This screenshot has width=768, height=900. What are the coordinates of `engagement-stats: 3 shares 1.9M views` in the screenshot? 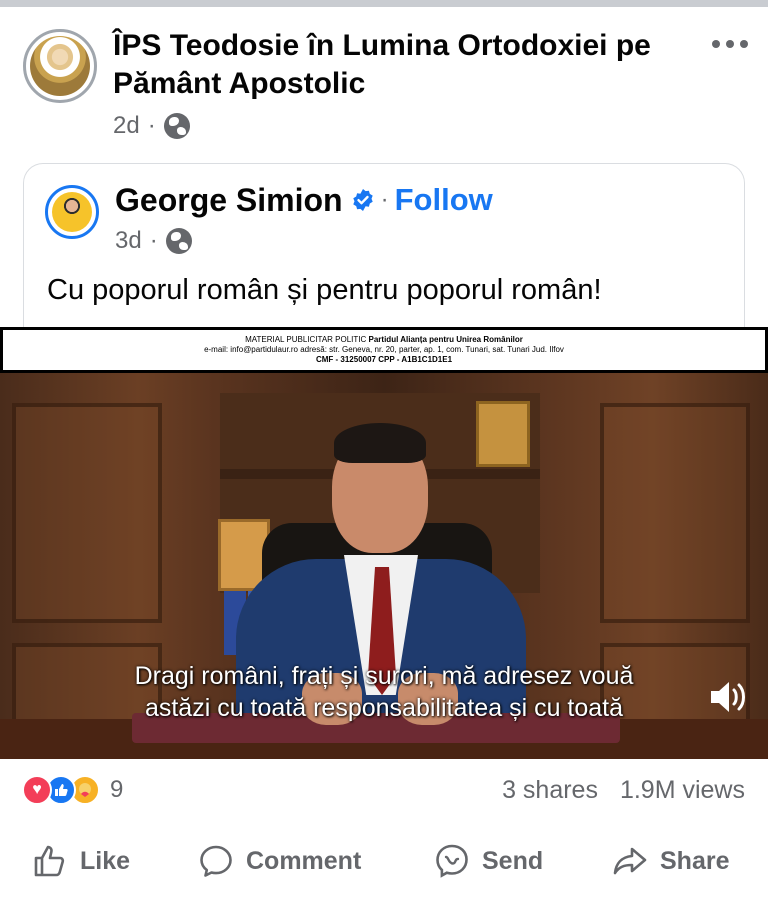 It's located at (623, 790).